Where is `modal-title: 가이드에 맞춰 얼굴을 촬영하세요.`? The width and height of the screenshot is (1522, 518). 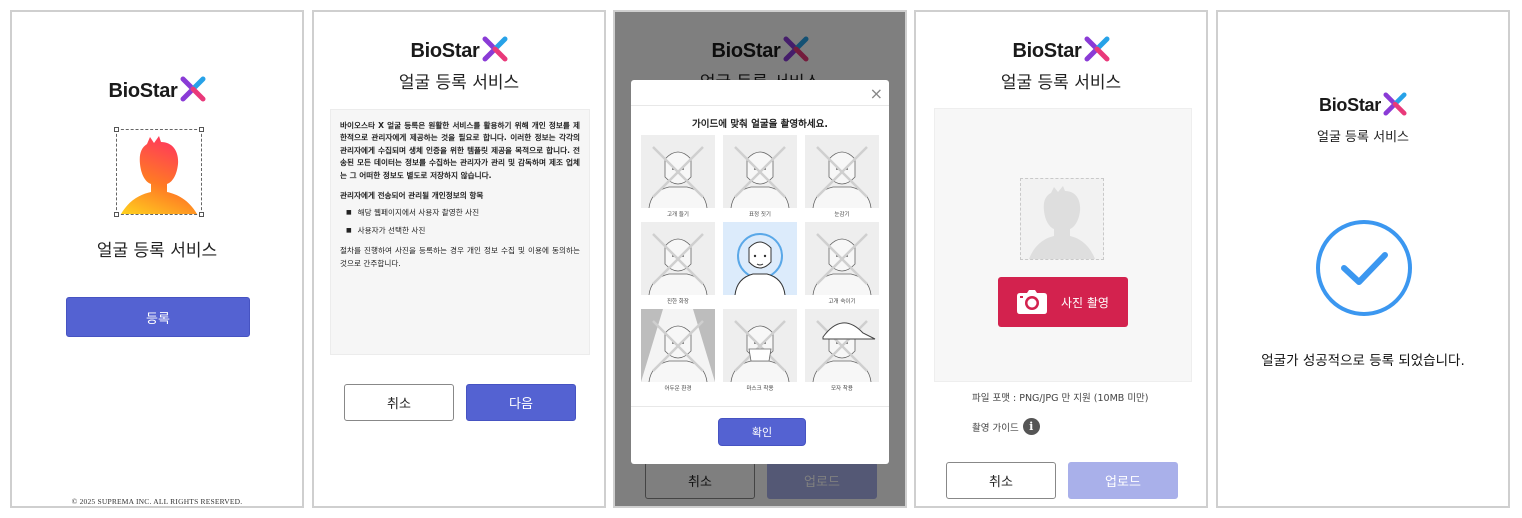 modal-title: 가이드에 맞춰 얼굴을 촬영하세요. is located at coordinates (760, 124).